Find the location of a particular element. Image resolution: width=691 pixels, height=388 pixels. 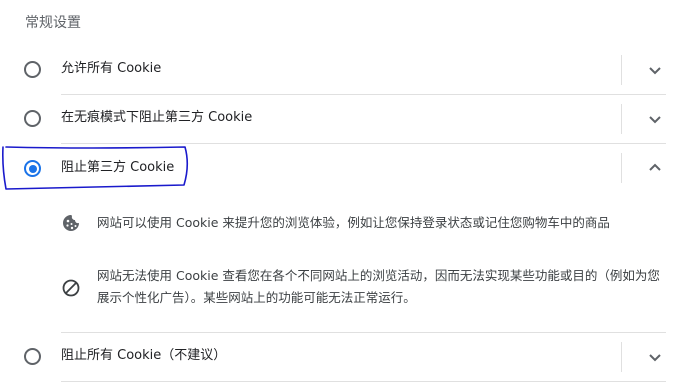

radio-allow-all is located at coordinates (32, 69).